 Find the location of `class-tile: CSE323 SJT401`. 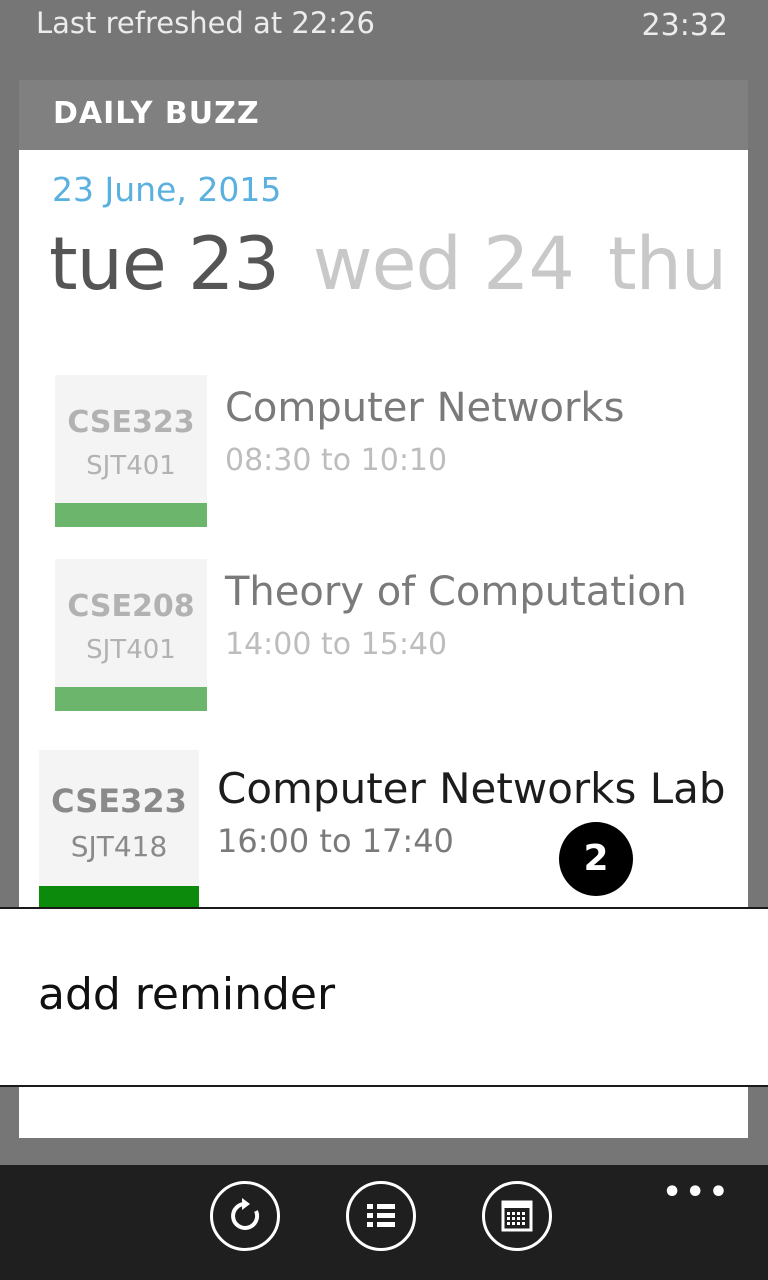

class-tile: CSE323 SJT401 is located at coordinates (131, 451).